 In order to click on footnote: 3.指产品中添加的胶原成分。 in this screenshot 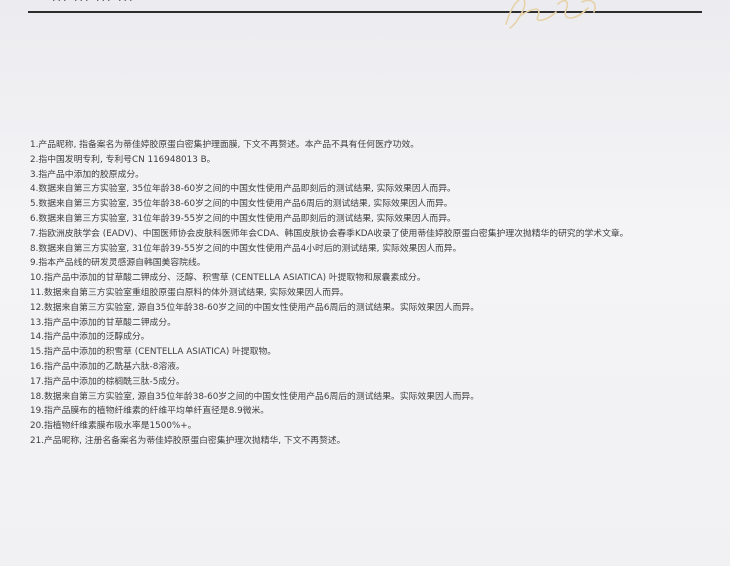, I will do `click(87, 174)`.